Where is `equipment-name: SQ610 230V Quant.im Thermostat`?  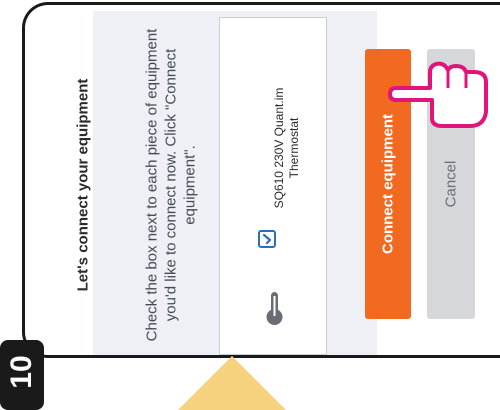
equipment-name: SQ610 230V Quant.im Thermostat is located at coordinates (287, 148).